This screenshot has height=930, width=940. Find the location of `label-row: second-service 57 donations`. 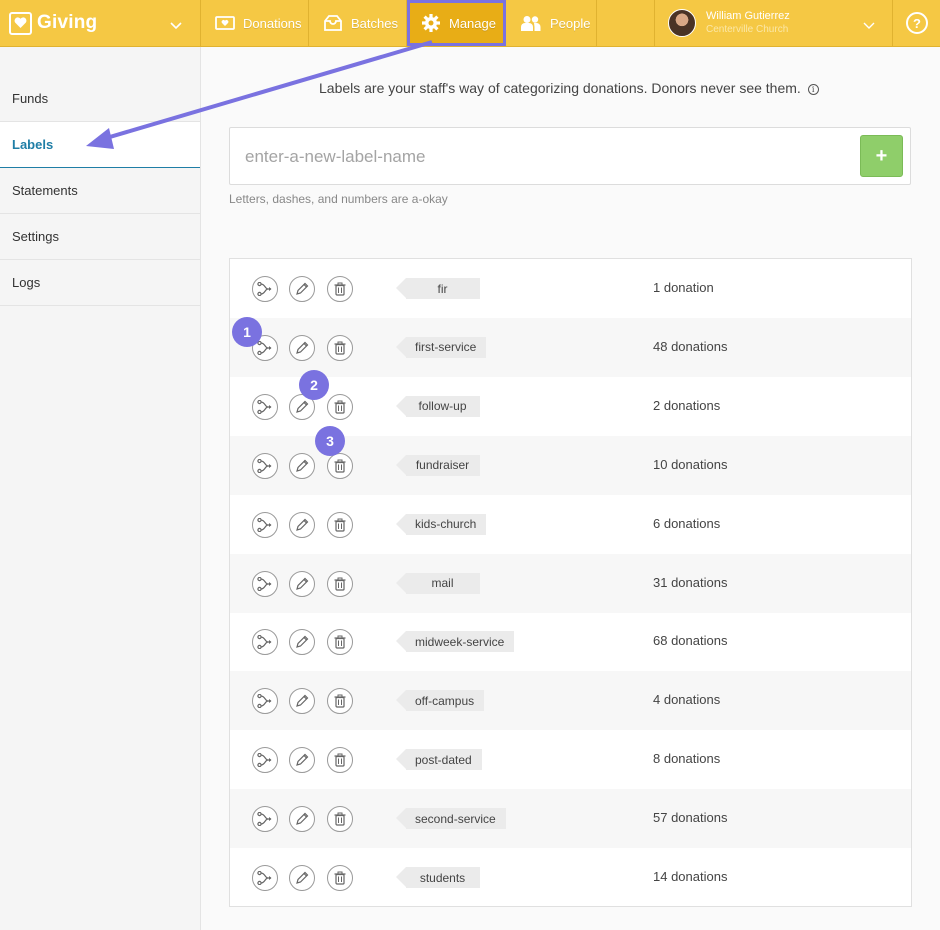

label-row: second-service 57 donations is located at coordinates (570, 819).